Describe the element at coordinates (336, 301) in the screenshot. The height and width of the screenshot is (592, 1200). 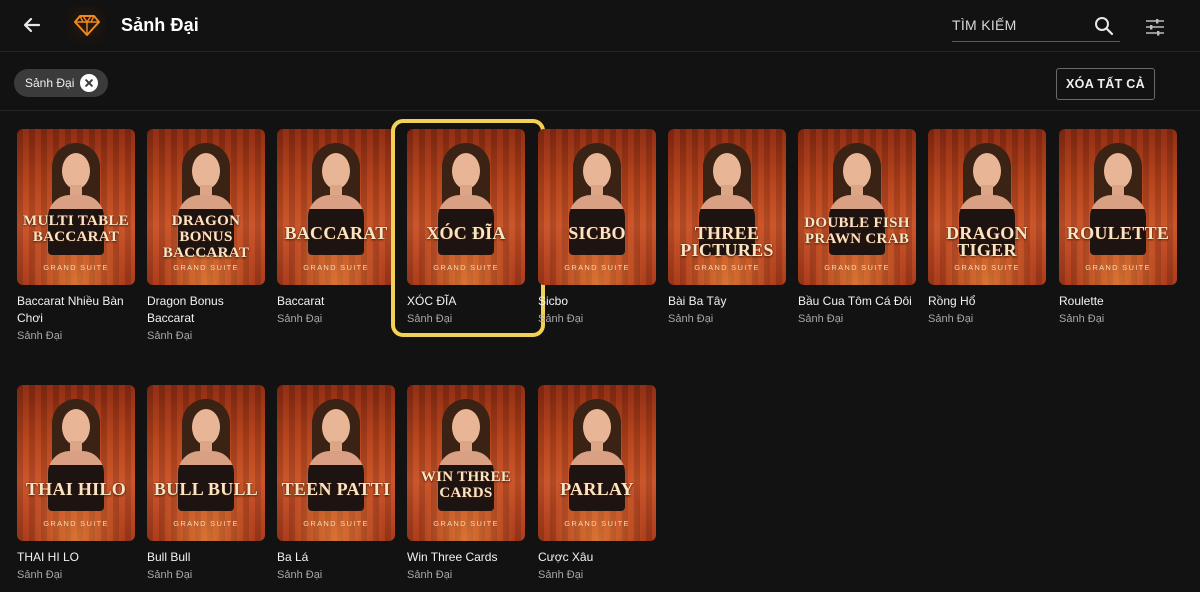
I see `game-title: Baccarat` at that location.